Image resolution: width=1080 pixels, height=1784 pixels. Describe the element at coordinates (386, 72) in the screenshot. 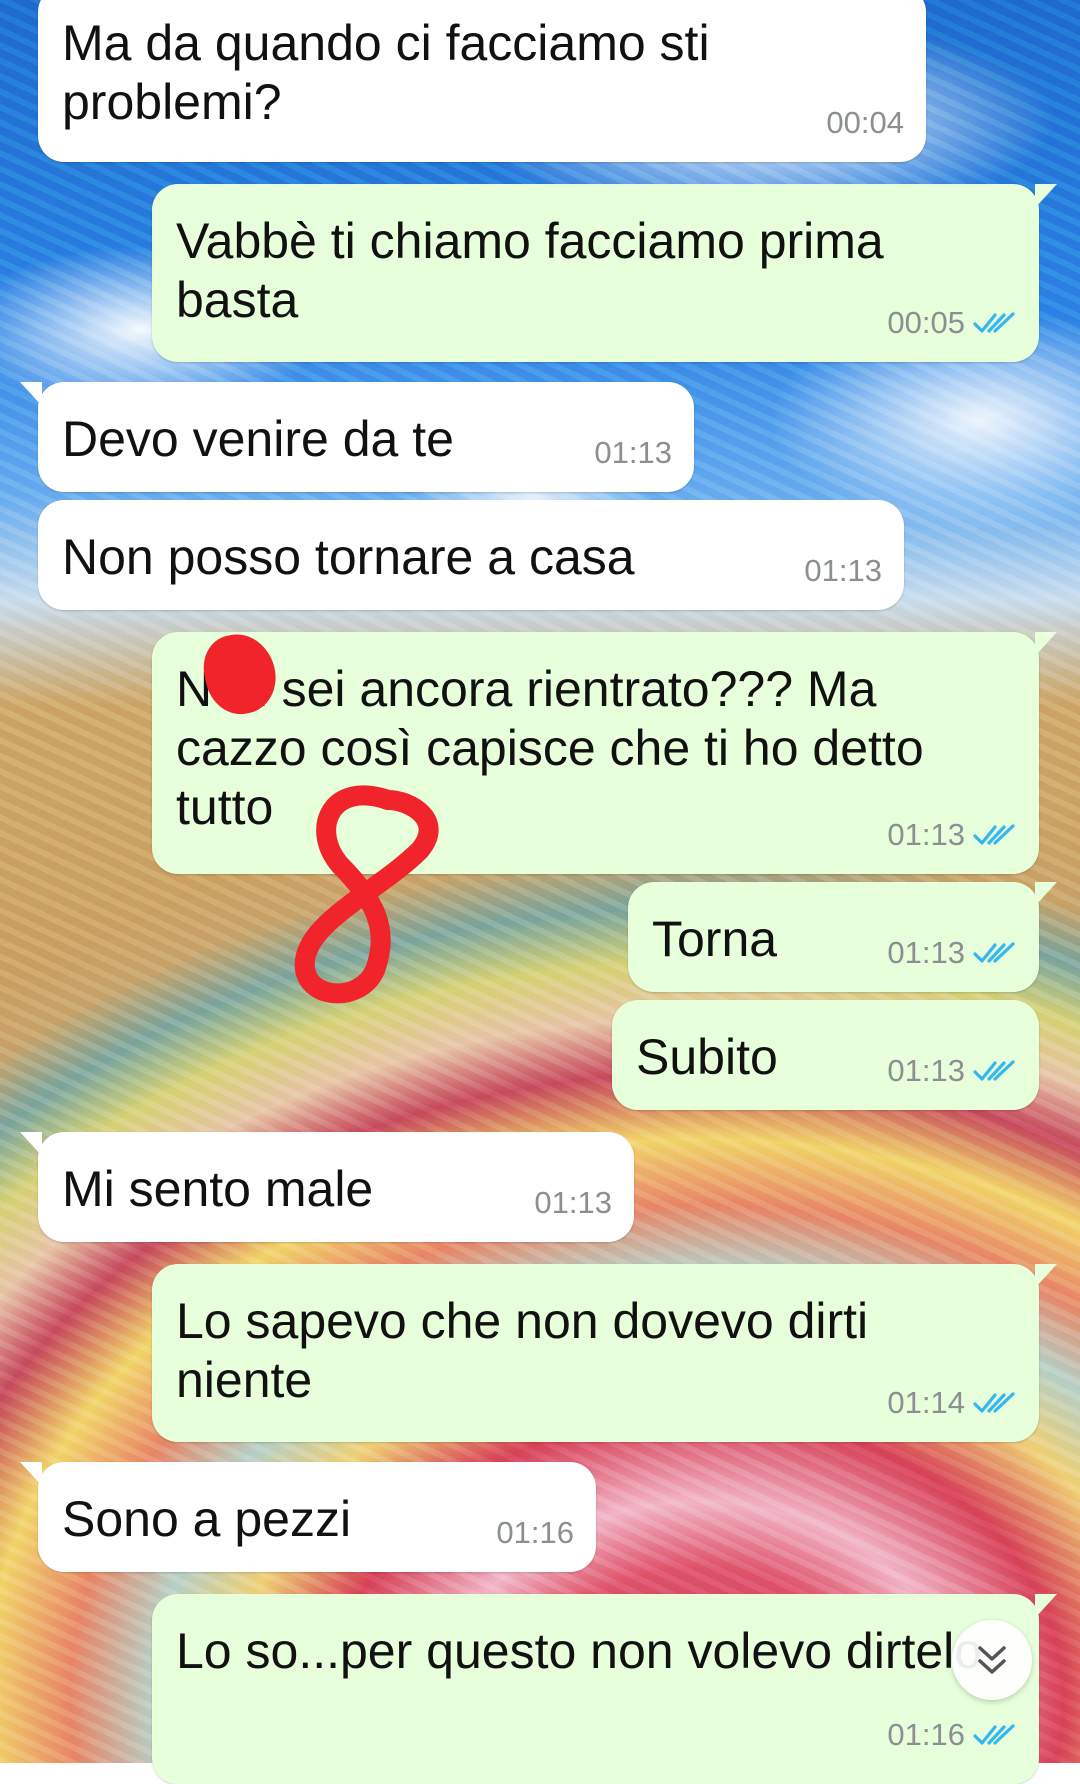

I see `message-text: Ma da quando ci facciamo sti problemi?` at that location.